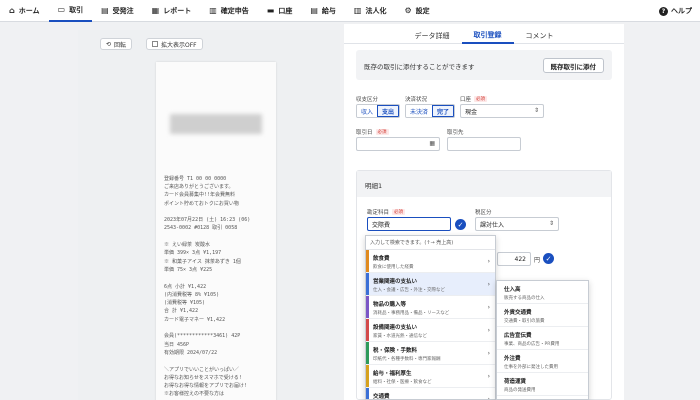 The image size is (700, 400). I want to click on nav-item-8: ⚙ 設定, so click(416, 11).